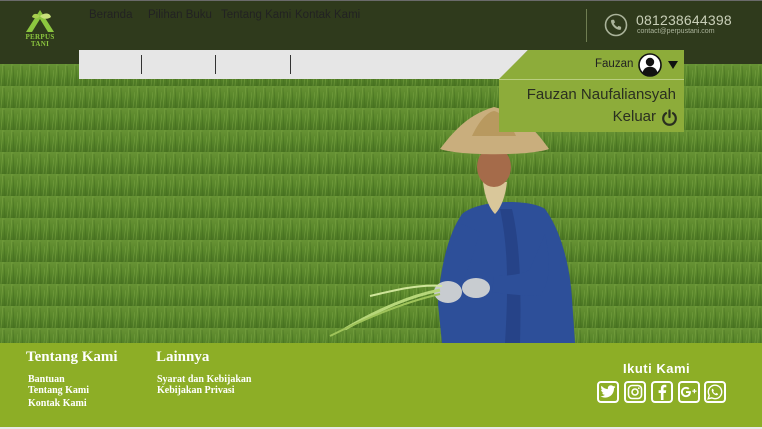 The image size is (762, 429). Describe the element at coordinates (650, 65) in the screenshot. I see `user-avatar-icon` at that location.